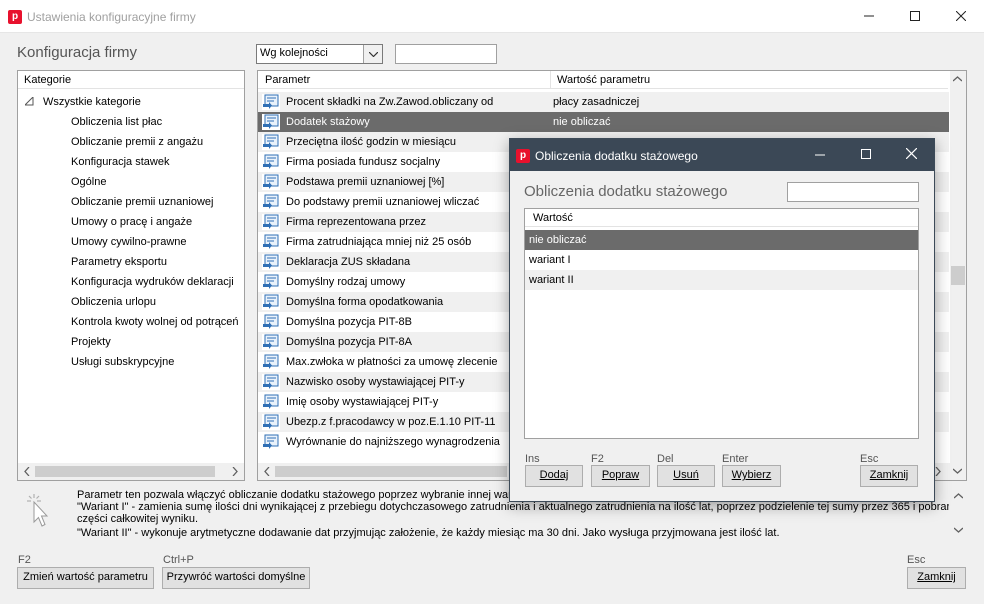 This screenshot has width=984, height=604. Describe the element at coordinates (138, 519) in the screenshot. I see `description-line: części całkowitej wyniku.` at that location.